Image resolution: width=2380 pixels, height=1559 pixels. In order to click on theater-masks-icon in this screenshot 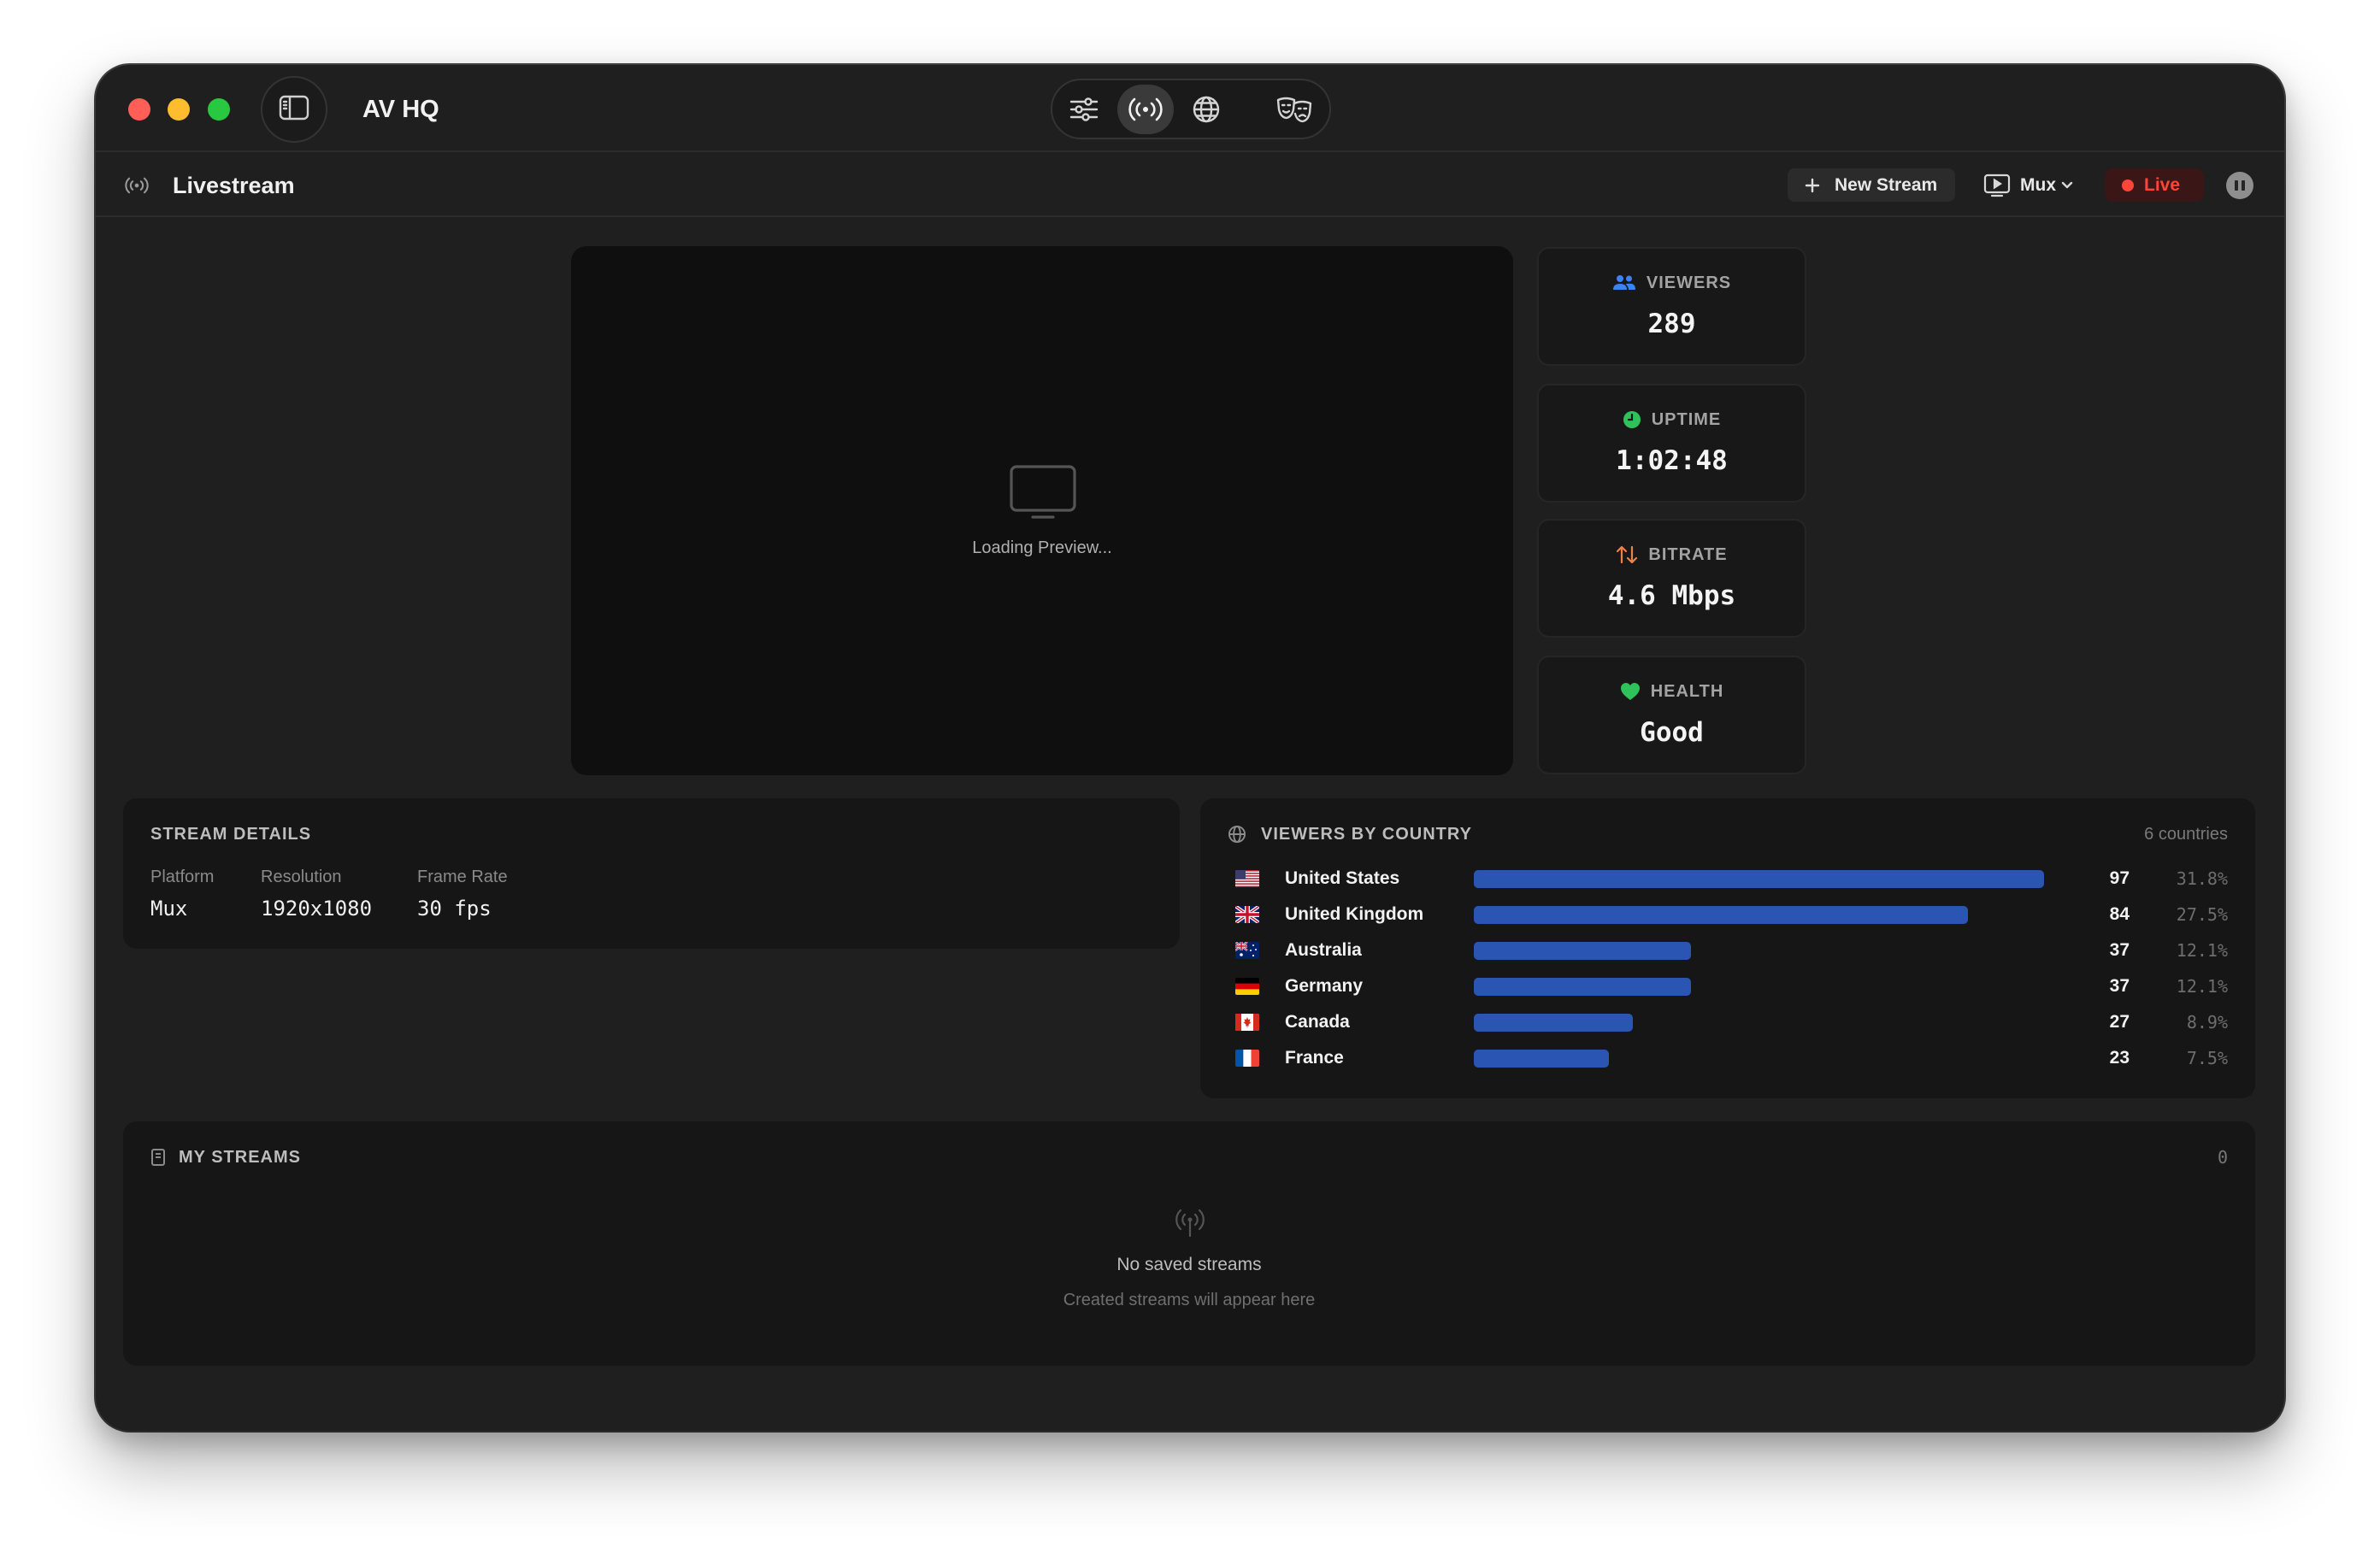, I will do `click(1294, 110)`.